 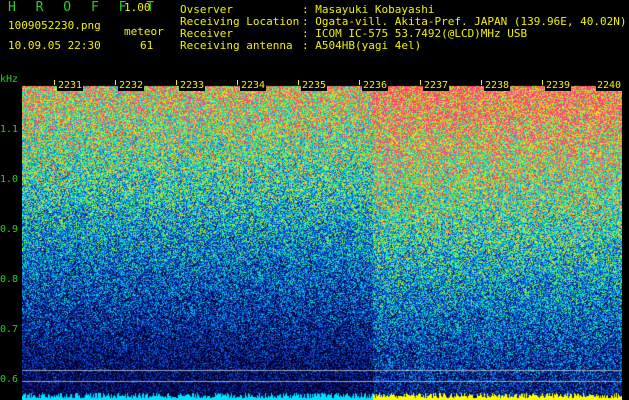 What do you see at coordinates (9, 229) in the screenshot?
I see `frequency-tick: 0.9` at bounding box center [9, 229].